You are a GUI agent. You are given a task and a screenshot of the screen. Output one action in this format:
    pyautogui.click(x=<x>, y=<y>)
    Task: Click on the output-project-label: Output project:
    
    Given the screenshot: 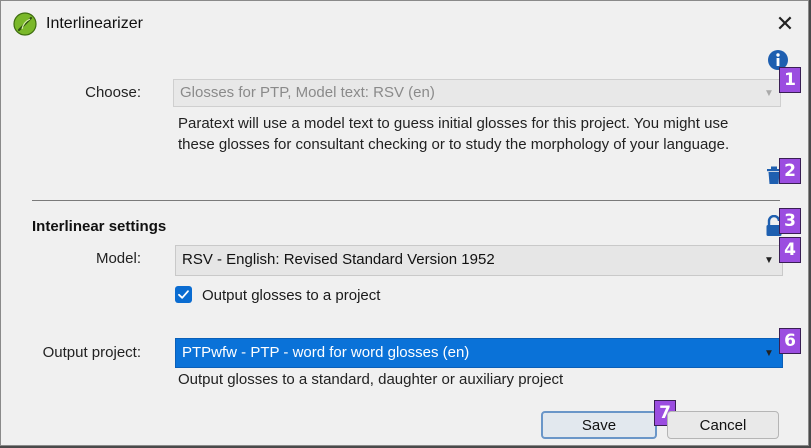 What is the action you would take?
    pyautogui.click(x=91, y=352)
    